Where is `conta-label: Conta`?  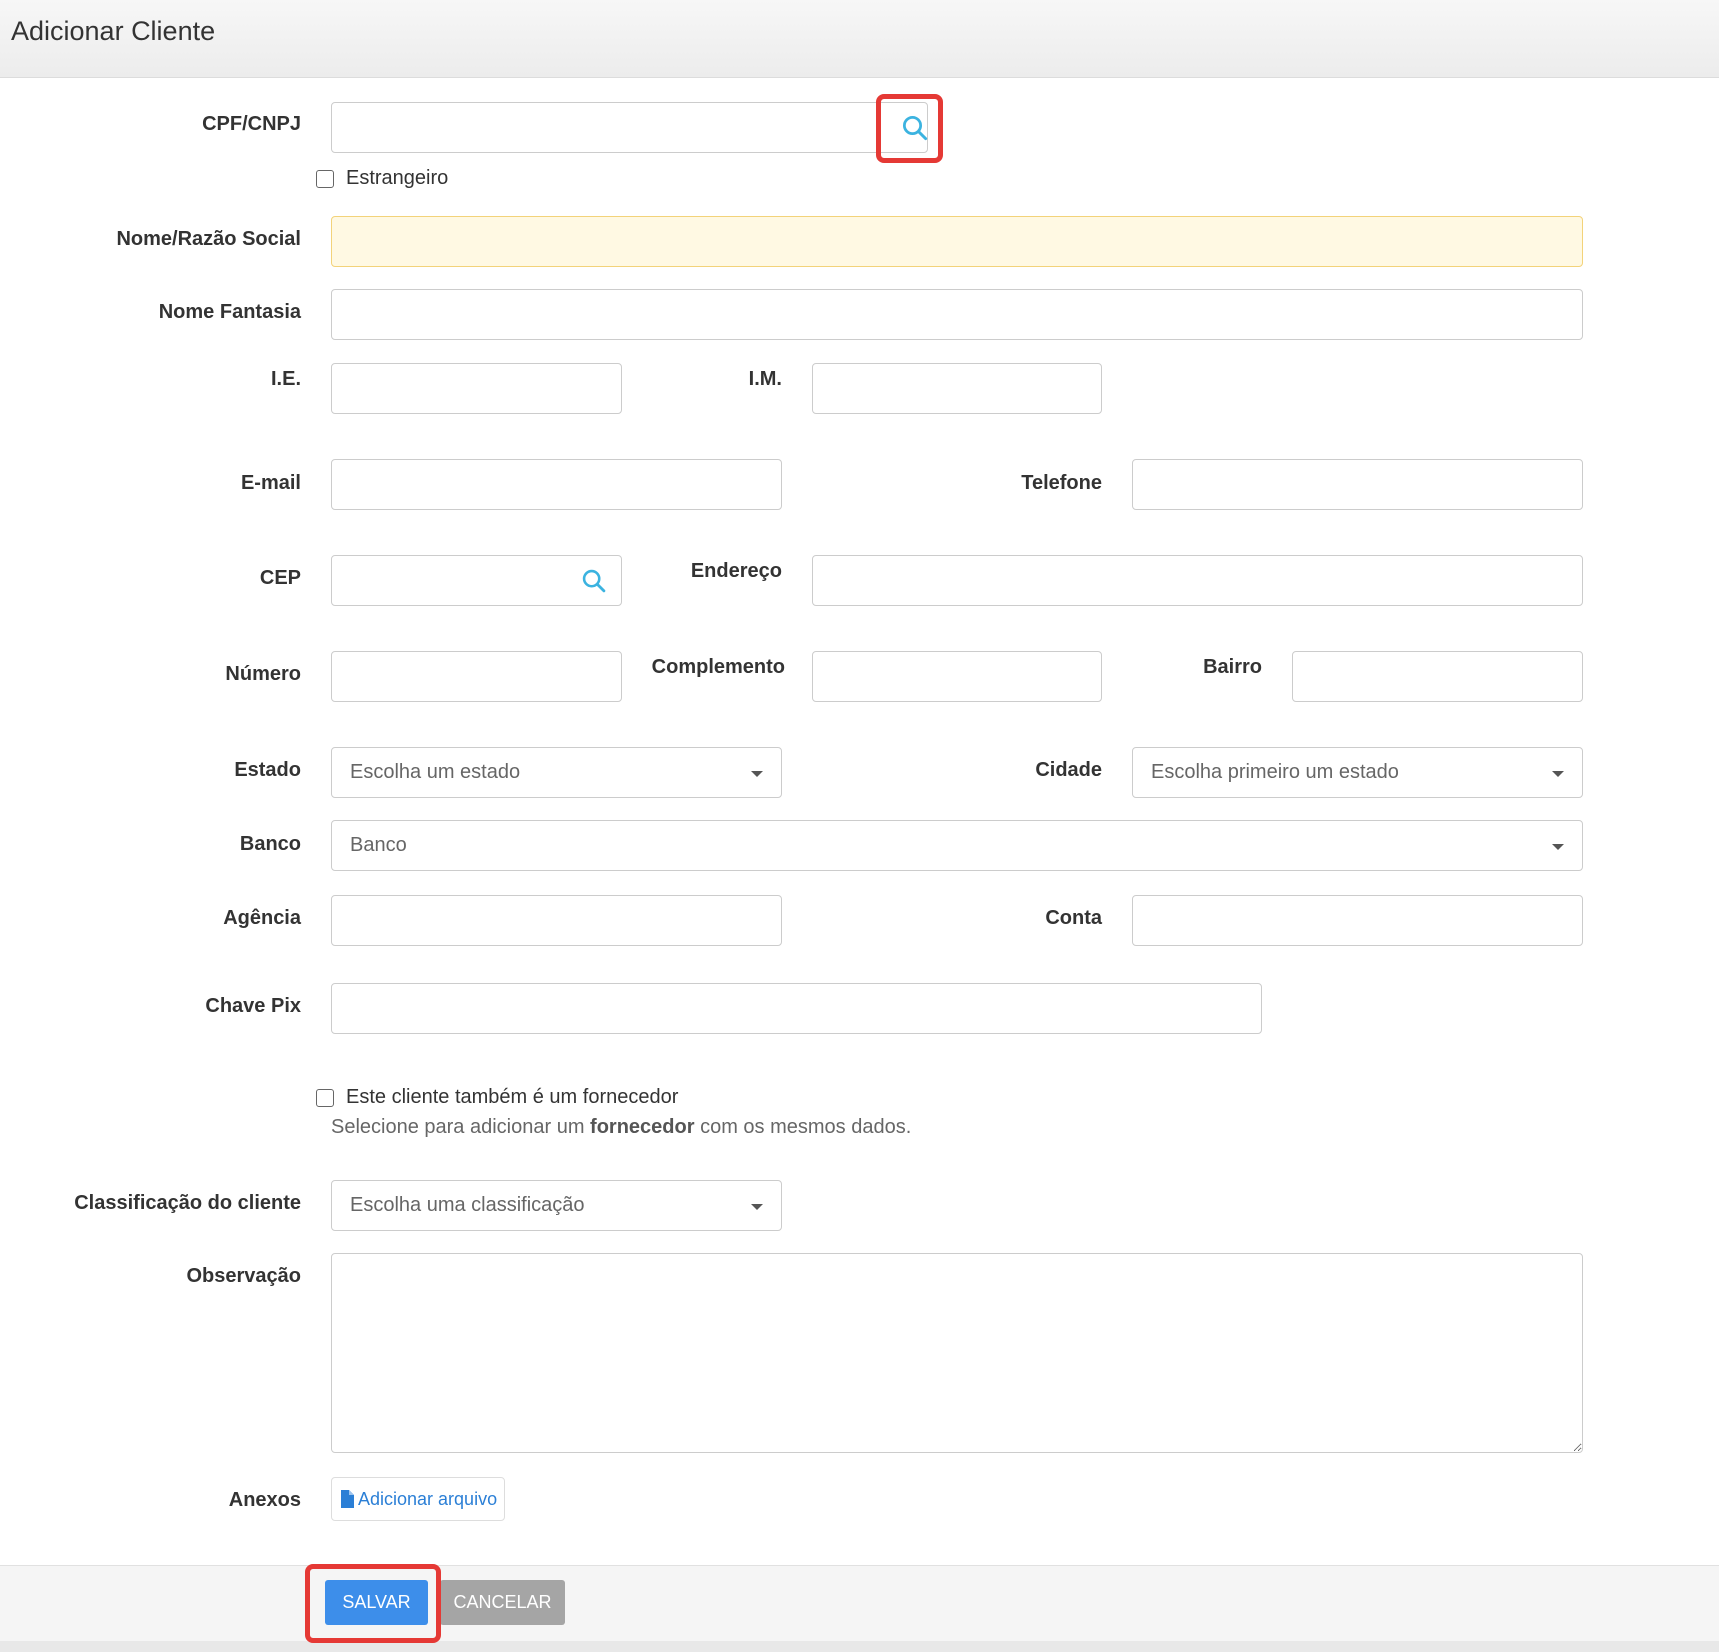 conta-label: Conta is located at coordinates (1073, 918).